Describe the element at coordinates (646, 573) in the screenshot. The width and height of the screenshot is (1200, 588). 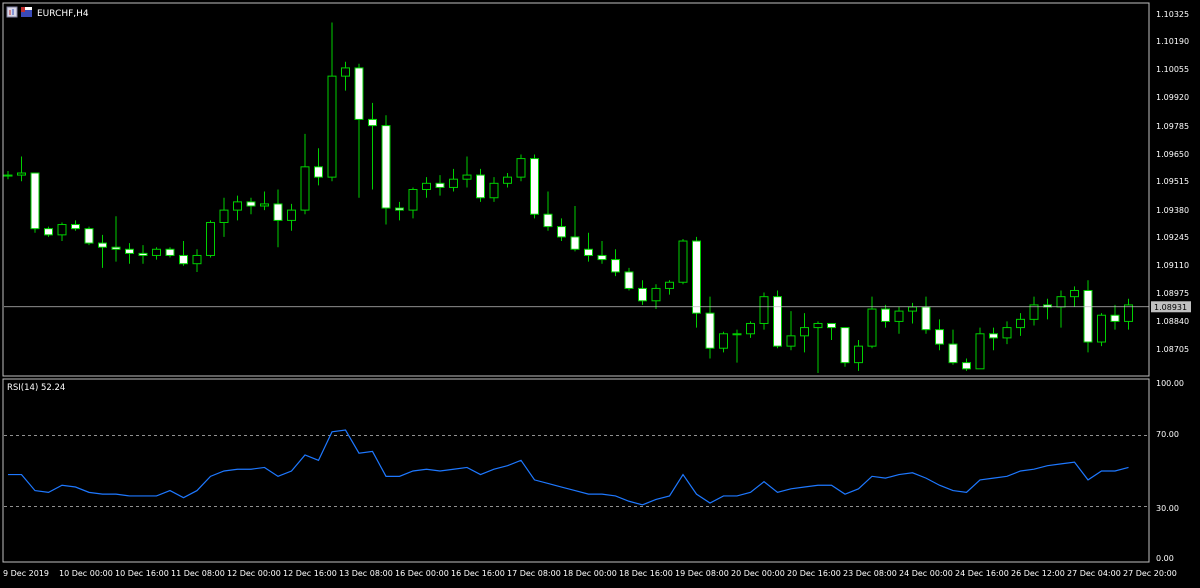
I see `time-tick-label: 18 Dec 16:00` at that location.